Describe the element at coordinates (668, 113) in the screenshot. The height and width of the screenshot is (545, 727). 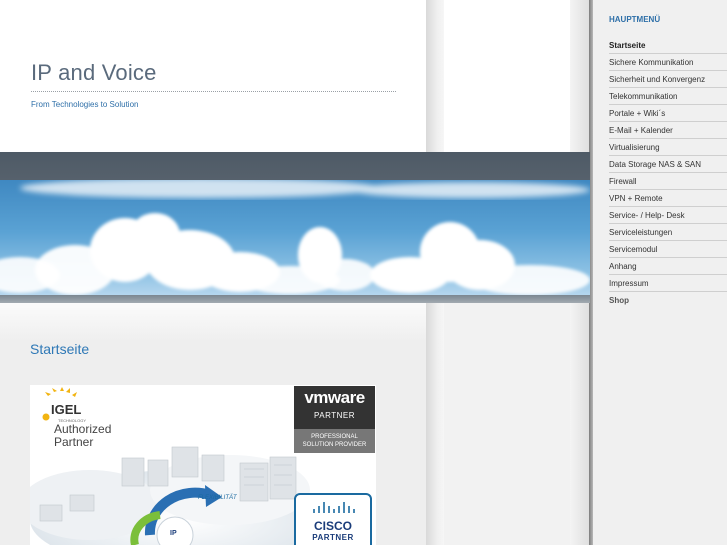
I see `menu-item-portale-wikis: Portale + Wiki´s` at that location.